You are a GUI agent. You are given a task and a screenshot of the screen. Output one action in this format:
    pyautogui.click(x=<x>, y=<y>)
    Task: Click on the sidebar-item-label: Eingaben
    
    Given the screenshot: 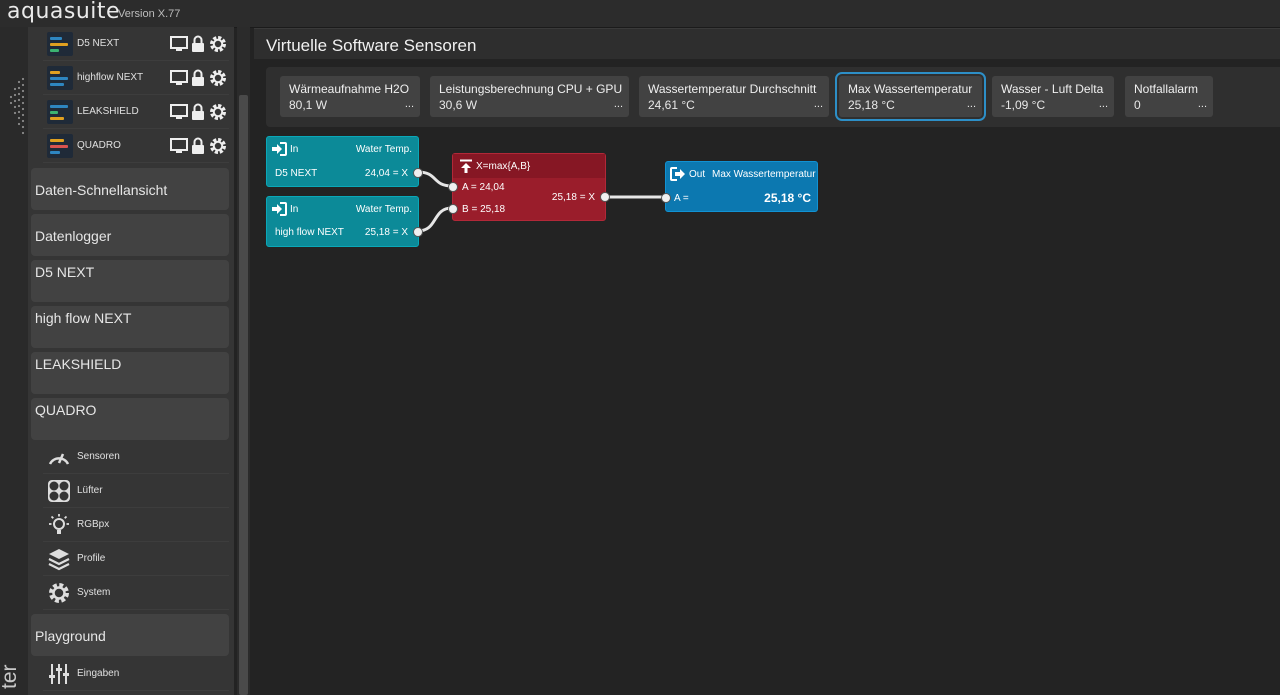 What is the action you would take?
    pyautogui.click(x=98, y=673)
    